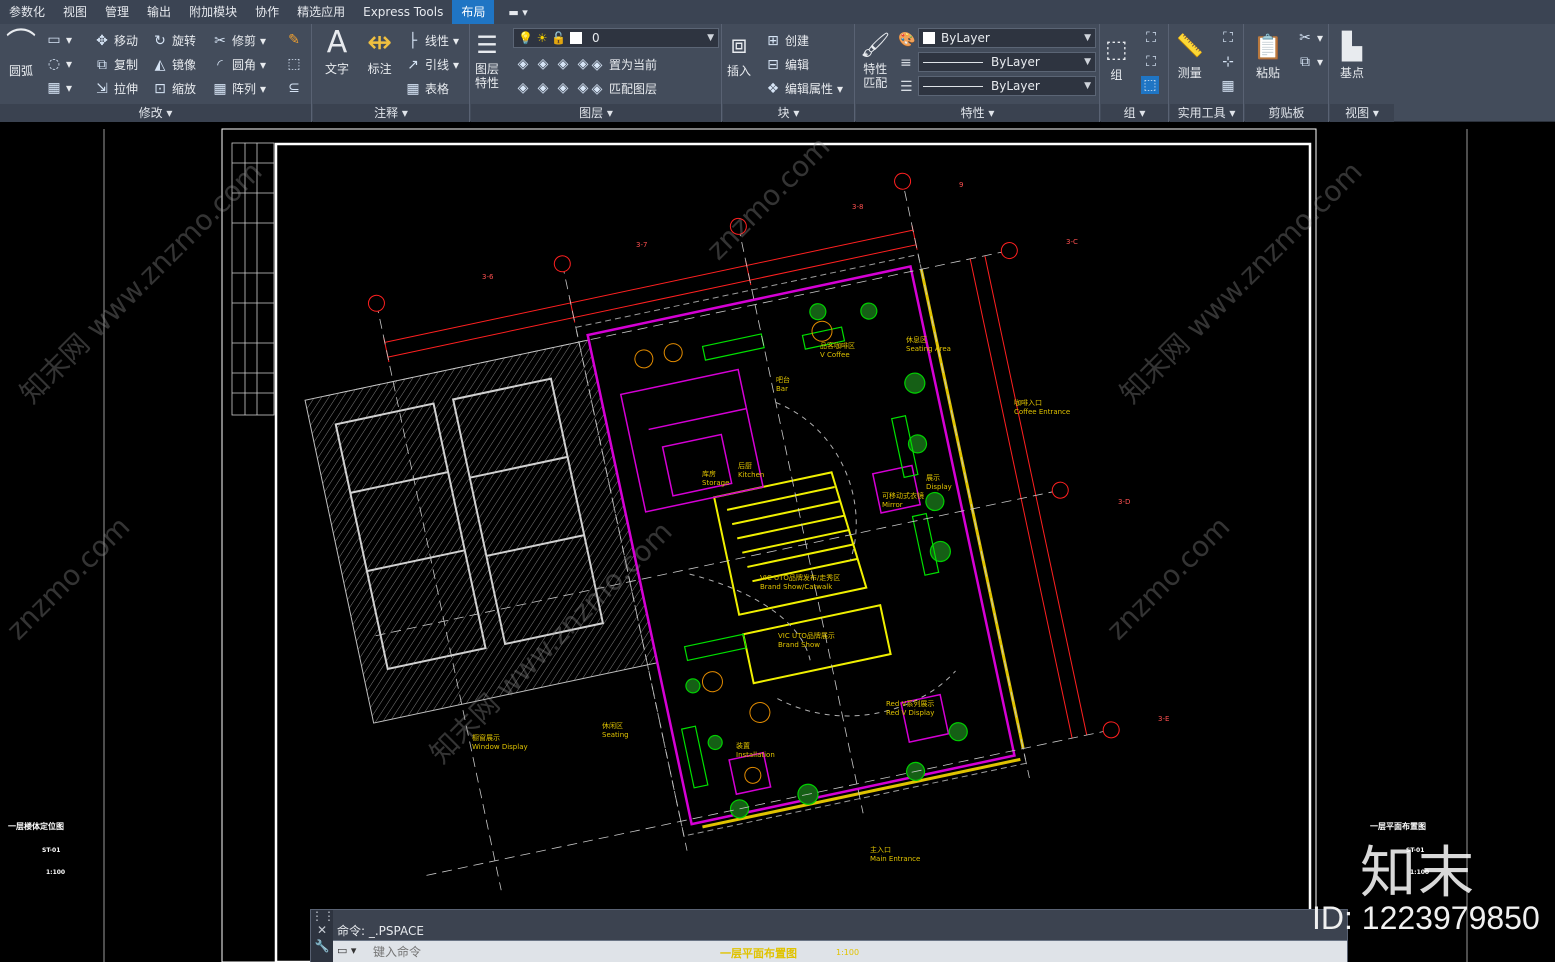 The height and width of the screenshot is (962, 1555). Describe the element at coordinates (239, 40) in the screenshot. I see `trim-button: ✂ 修剪 ▾` at that location.